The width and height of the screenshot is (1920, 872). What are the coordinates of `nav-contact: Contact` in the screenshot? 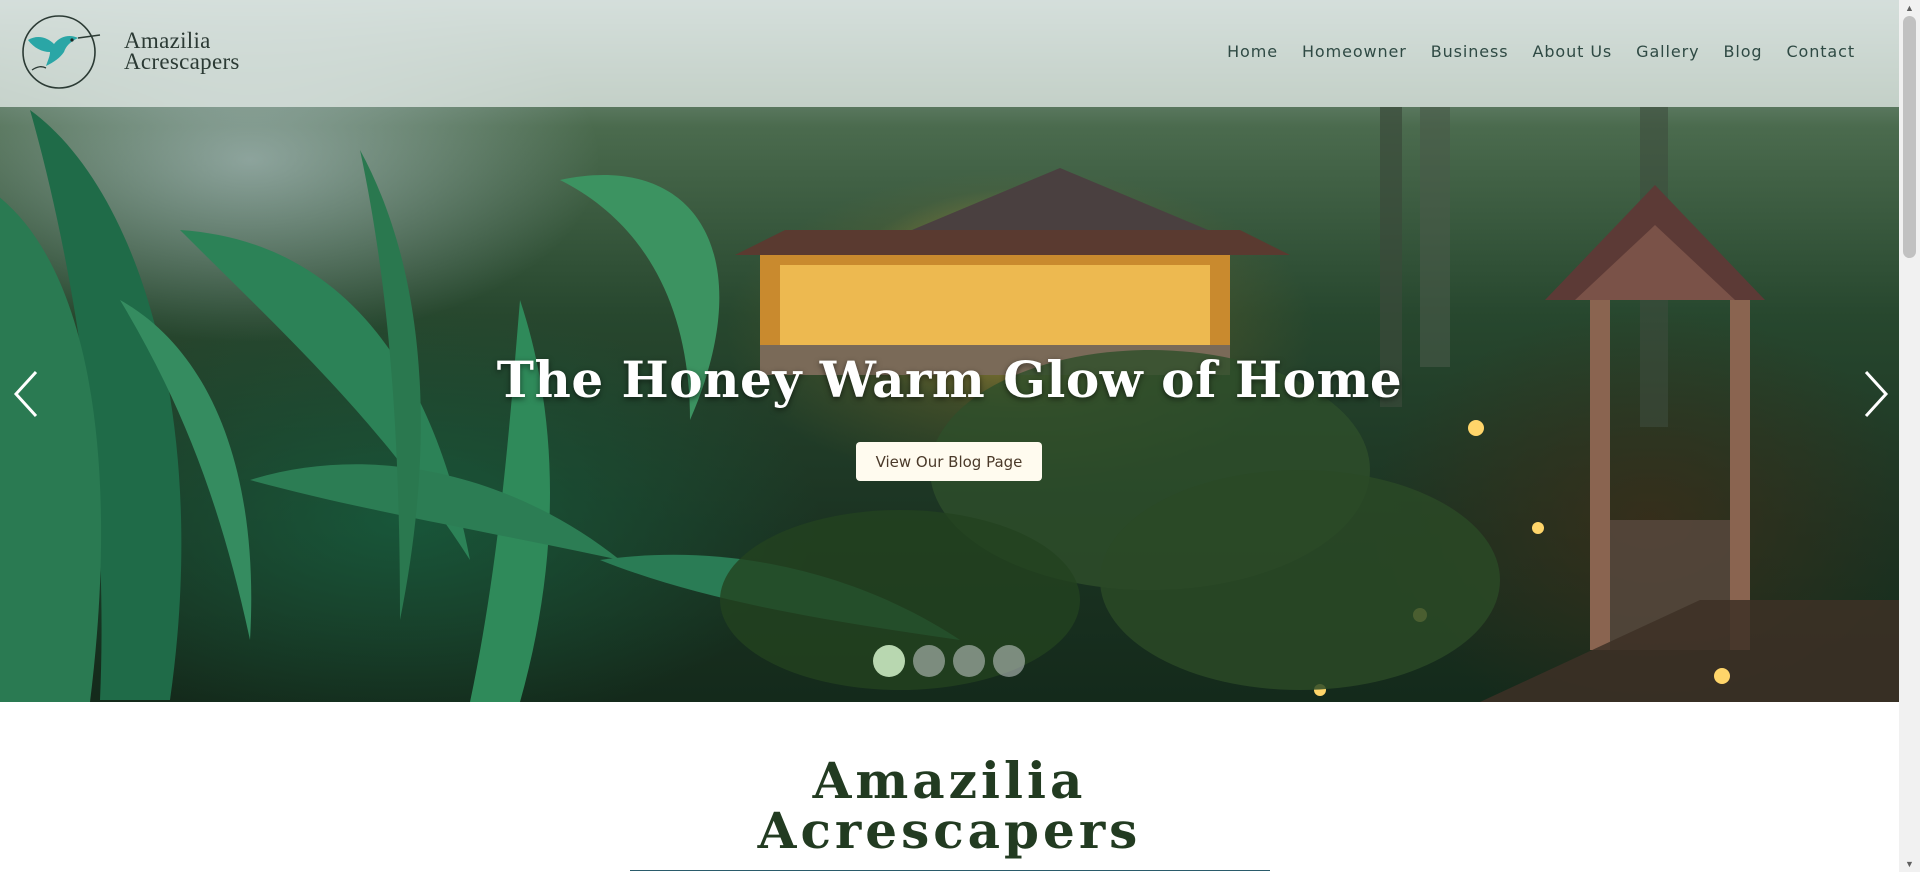 It's located at (1820, 51).